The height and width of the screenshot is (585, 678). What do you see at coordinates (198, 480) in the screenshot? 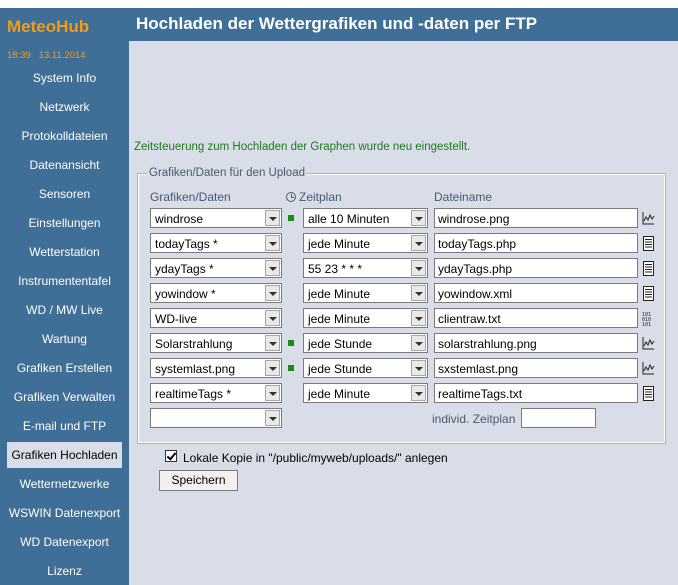
I see `save-button: Speichern` at bounding box center [198, 480].